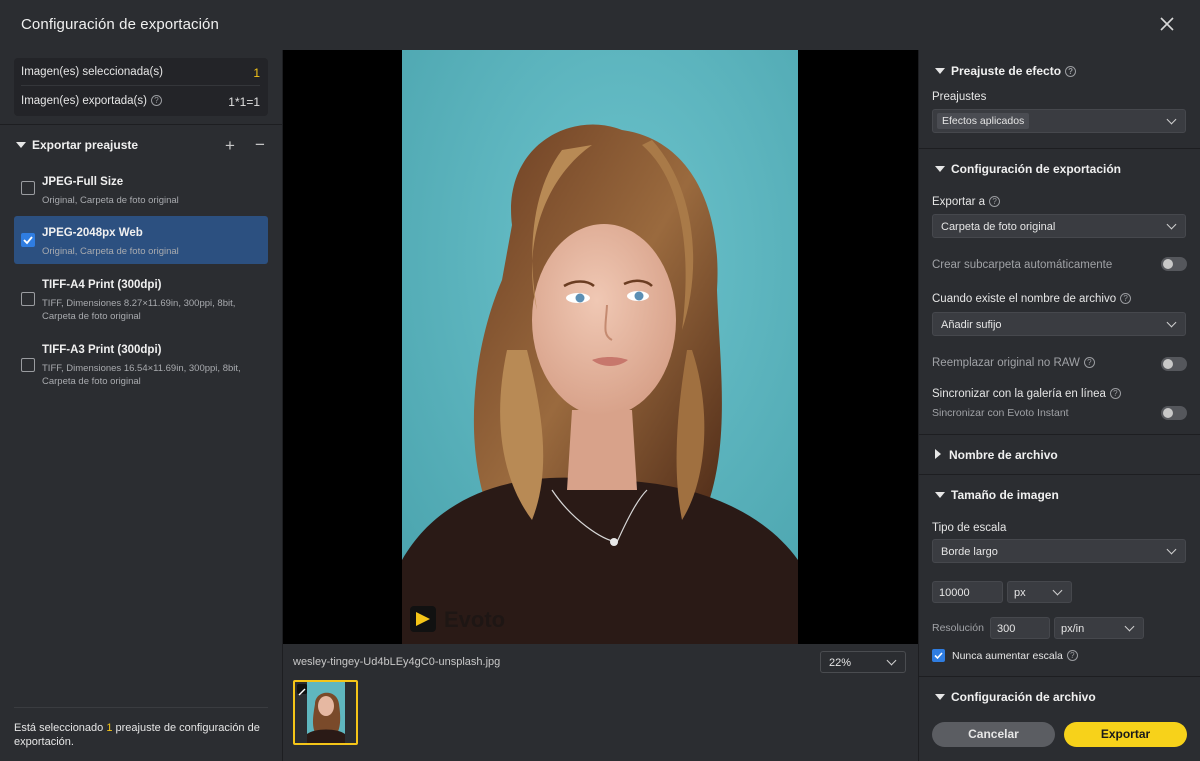  What do you see at coordinates (256, 73) in the screenshot?
I see `selected-images-value: 1` at bounding box center [256, 73].